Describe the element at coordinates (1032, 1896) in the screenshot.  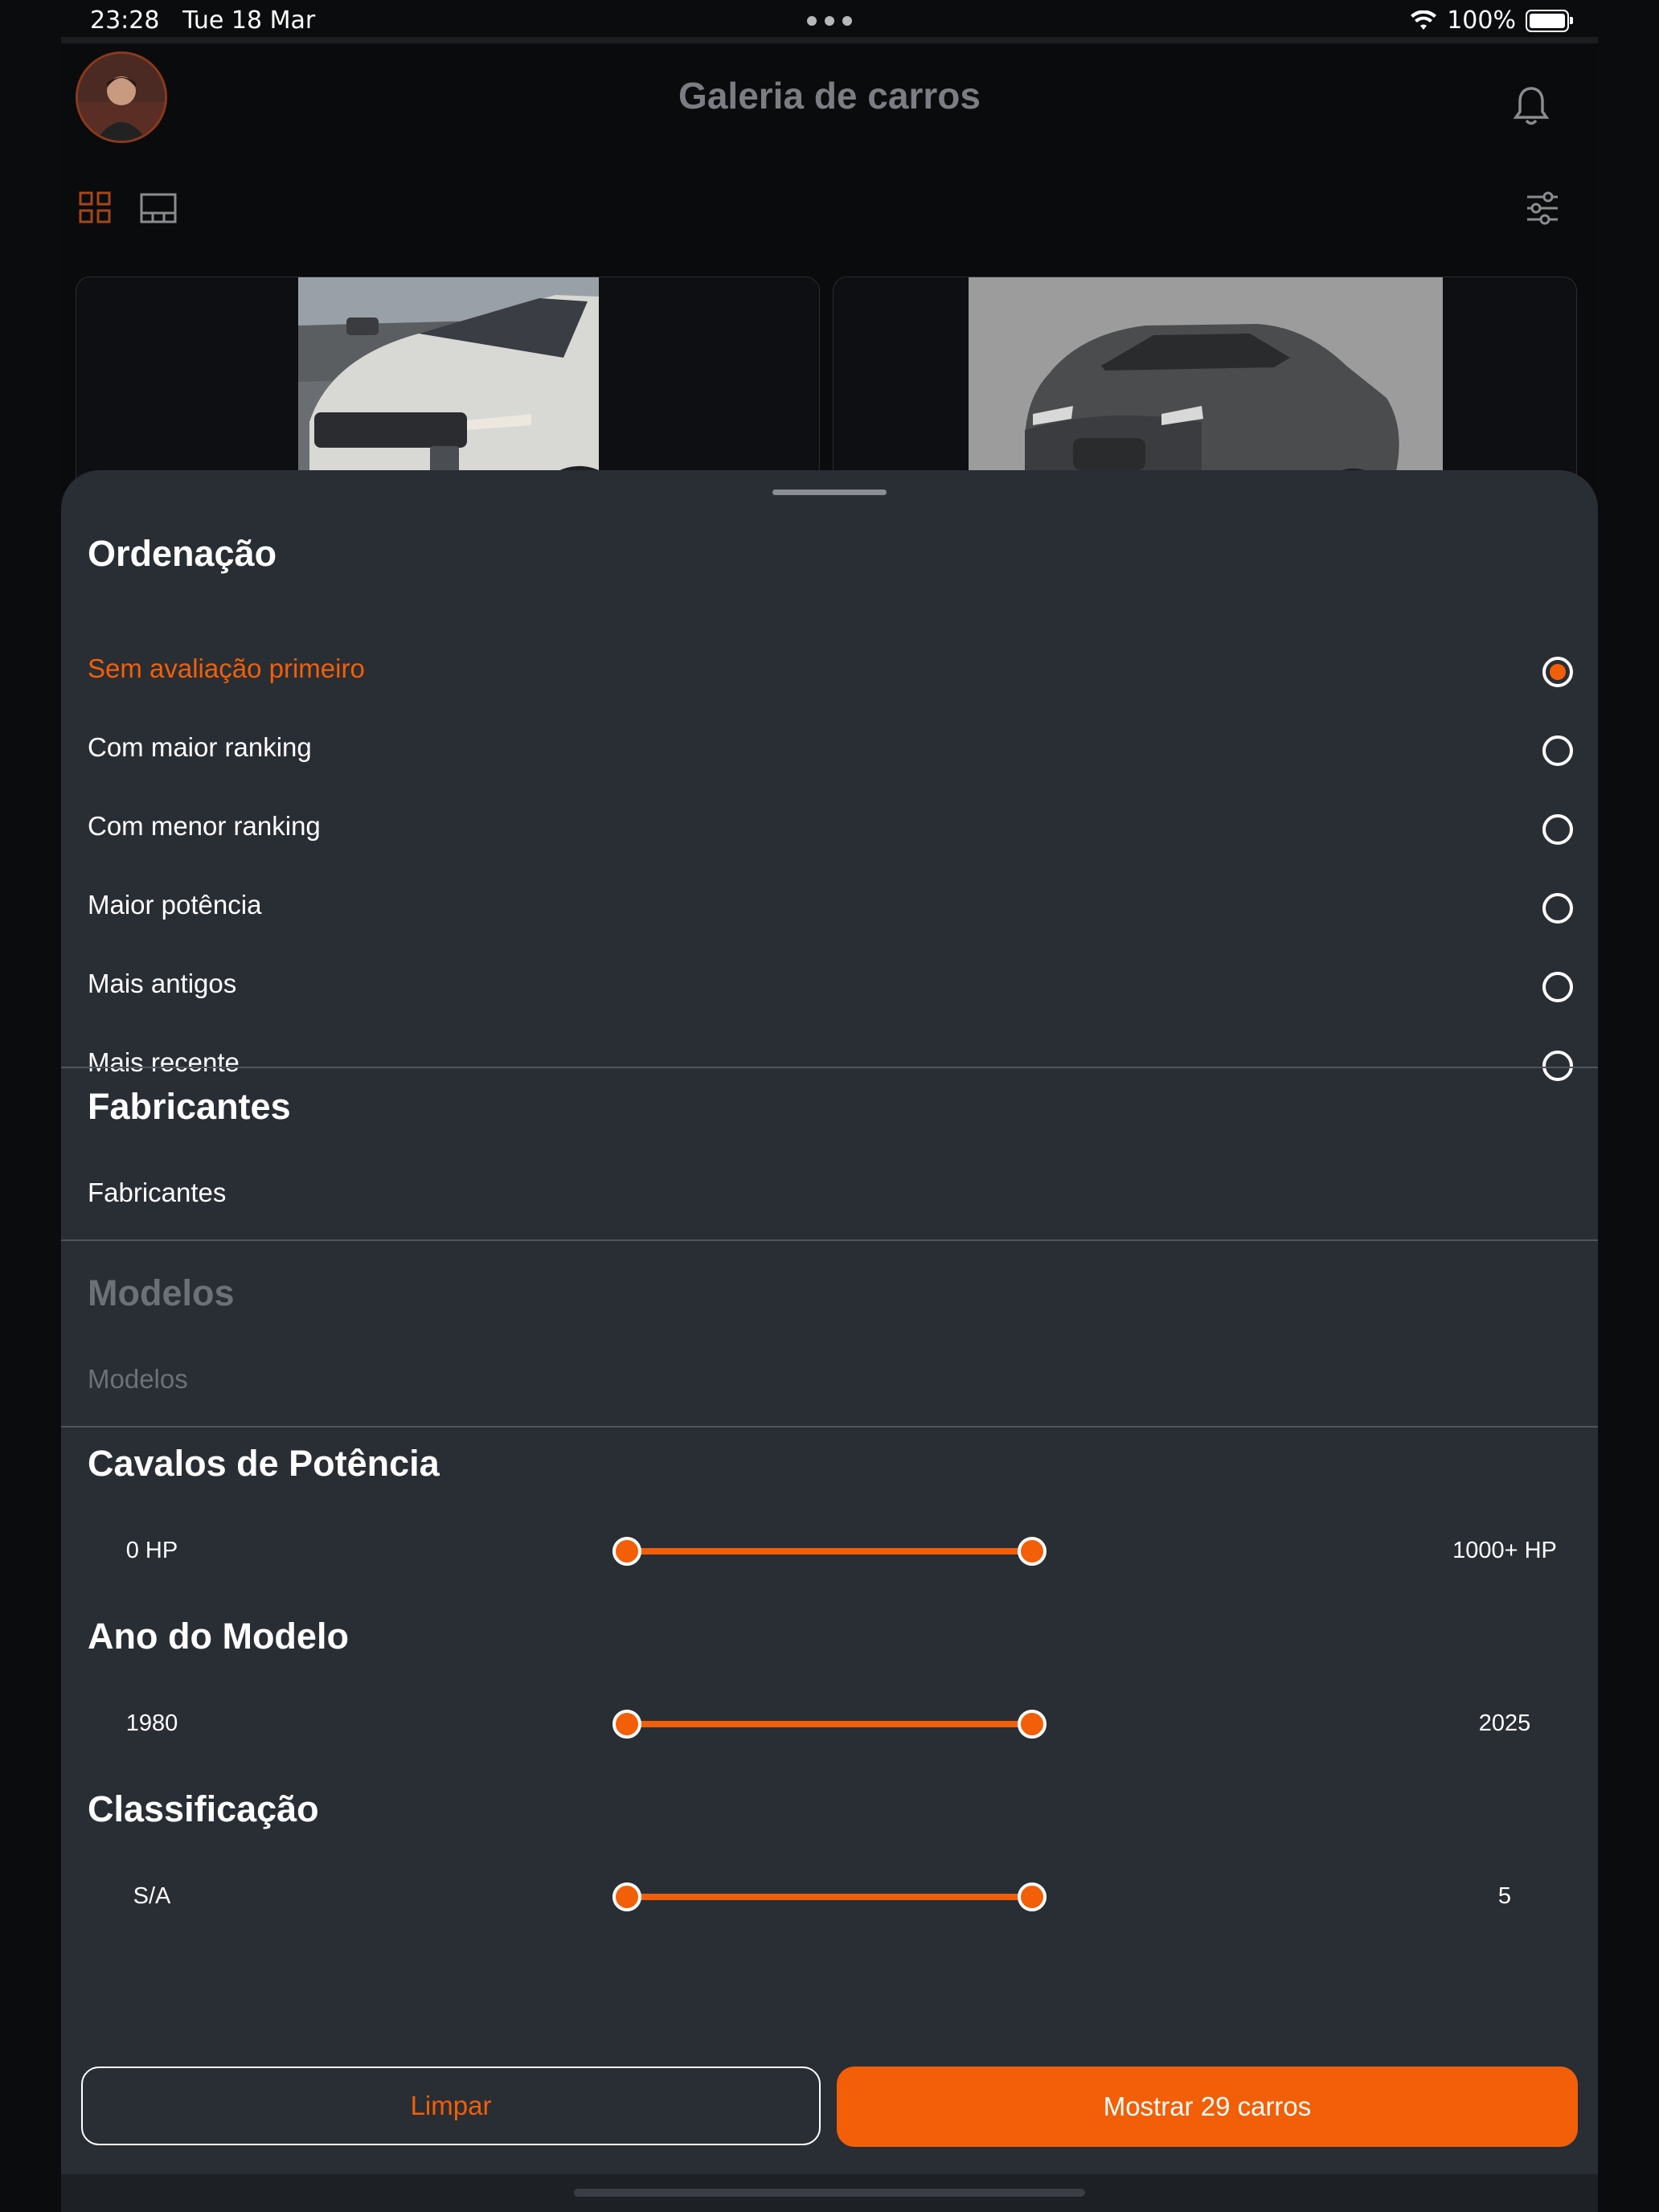
I see `rating-max-handle` at that location.